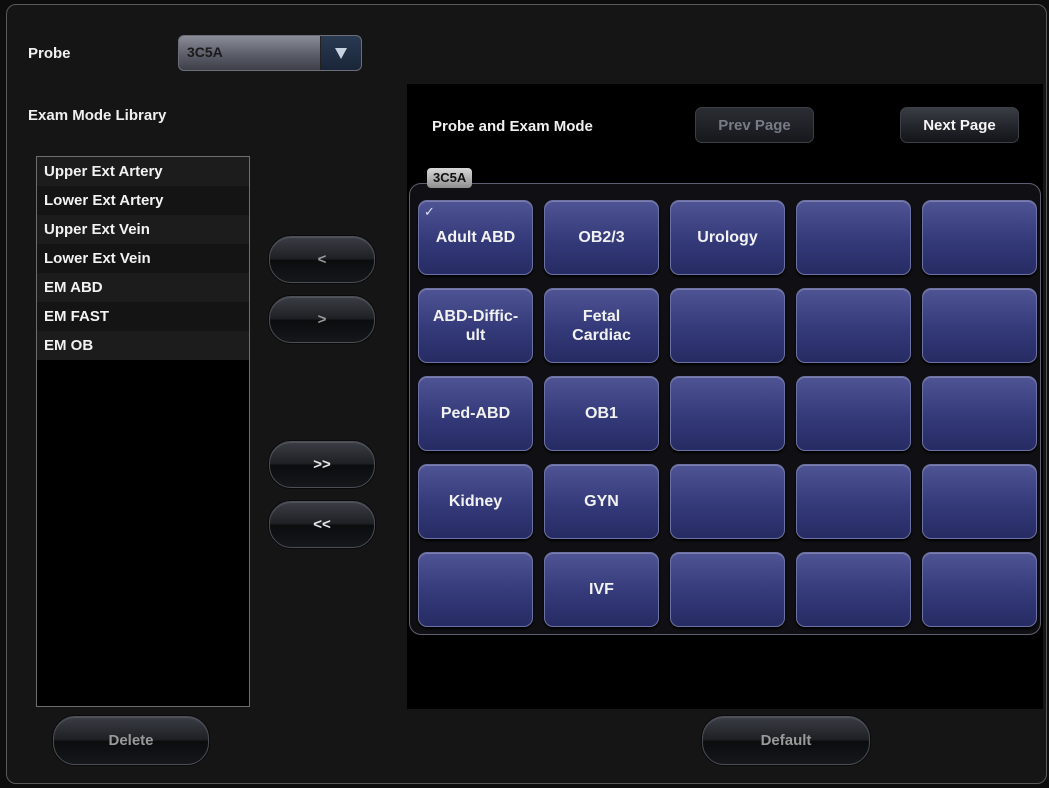 This screenshot has width=1049, height=788. Describe the element at coordinates (143, 229) in the screenshot. I see `list-item: Upper Ext Vein` at that location.